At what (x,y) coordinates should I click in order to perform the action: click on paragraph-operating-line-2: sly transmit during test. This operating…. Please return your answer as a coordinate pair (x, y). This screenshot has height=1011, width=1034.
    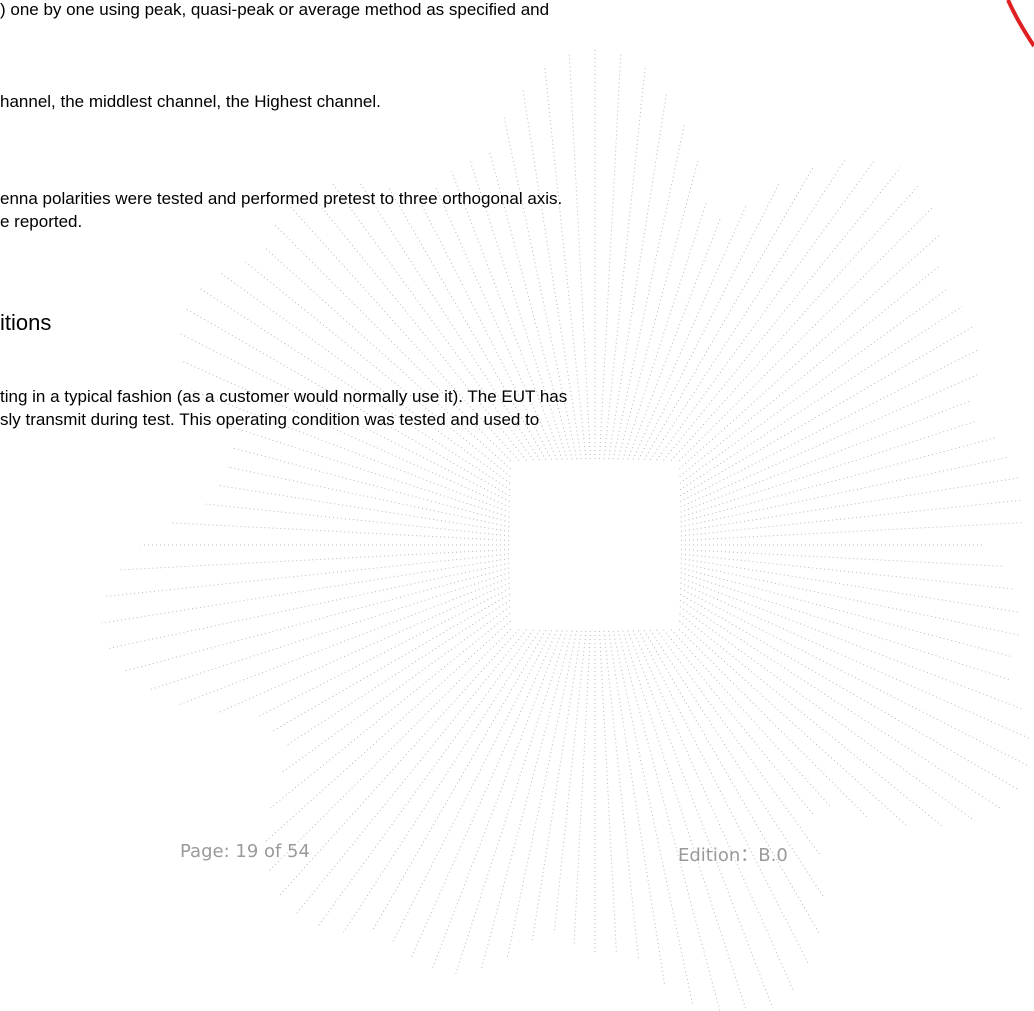
    Looking at the image, I should click on (270, 419).